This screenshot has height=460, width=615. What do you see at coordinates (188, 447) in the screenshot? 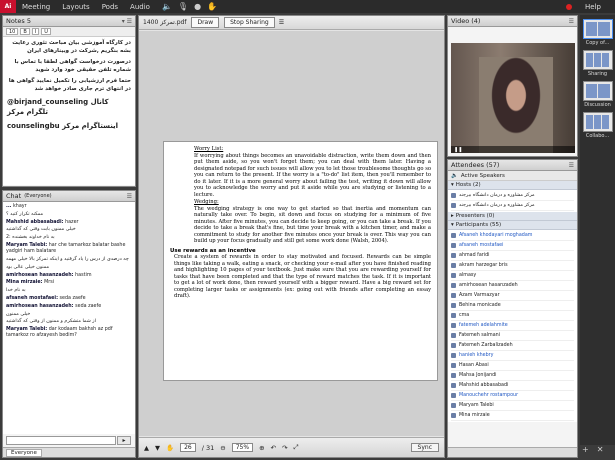
I see `page-number-input: 26` at bounding box center [188, 447].